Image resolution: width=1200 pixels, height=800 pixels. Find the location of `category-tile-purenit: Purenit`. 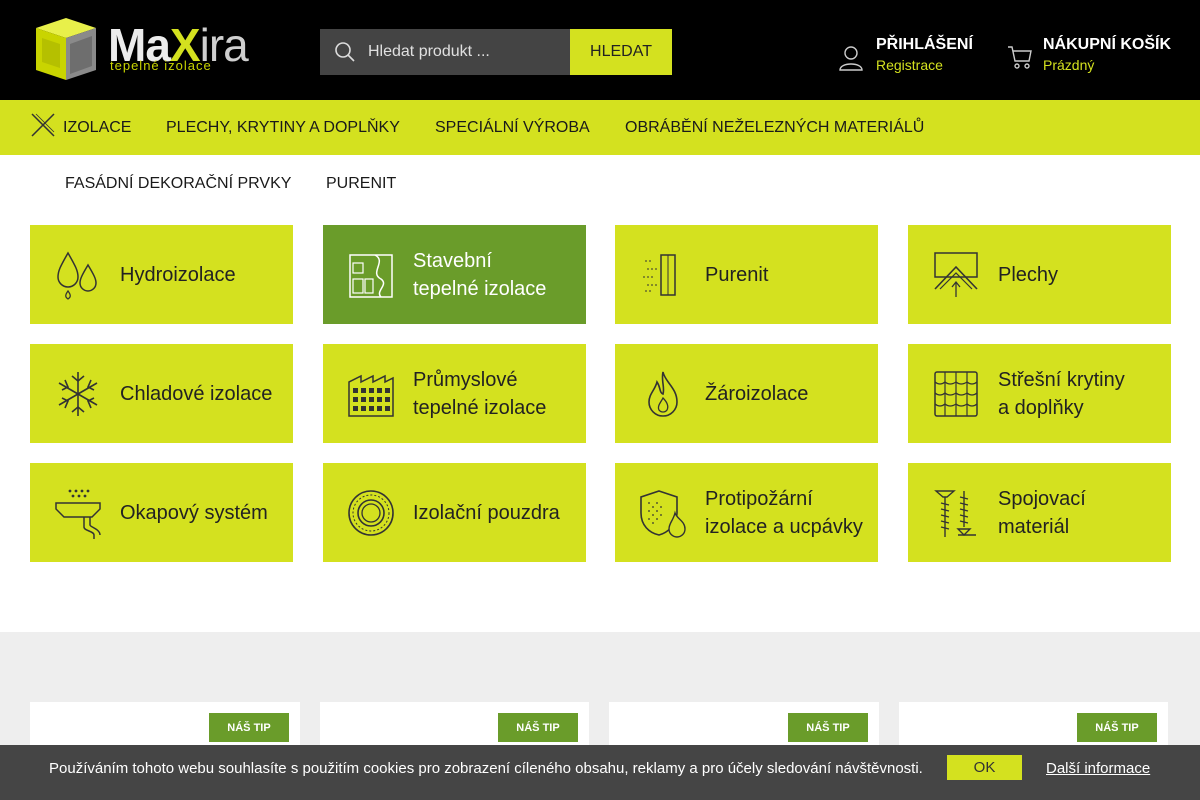

category-tile-purenit: Purenit is located at coordinates (746, 274).